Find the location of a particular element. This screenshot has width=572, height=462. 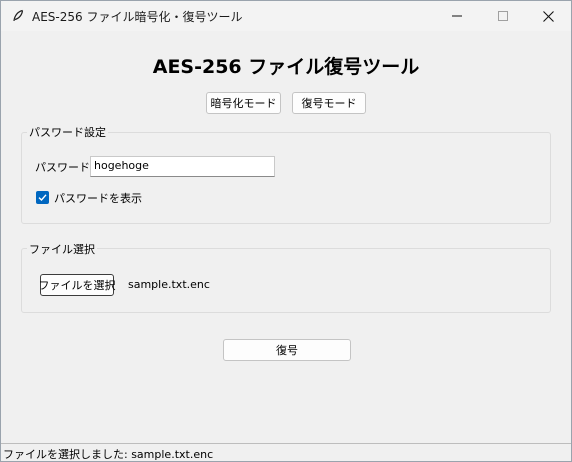

password-settings-legend: パスワード設定 is located at coordinates (67, 132).